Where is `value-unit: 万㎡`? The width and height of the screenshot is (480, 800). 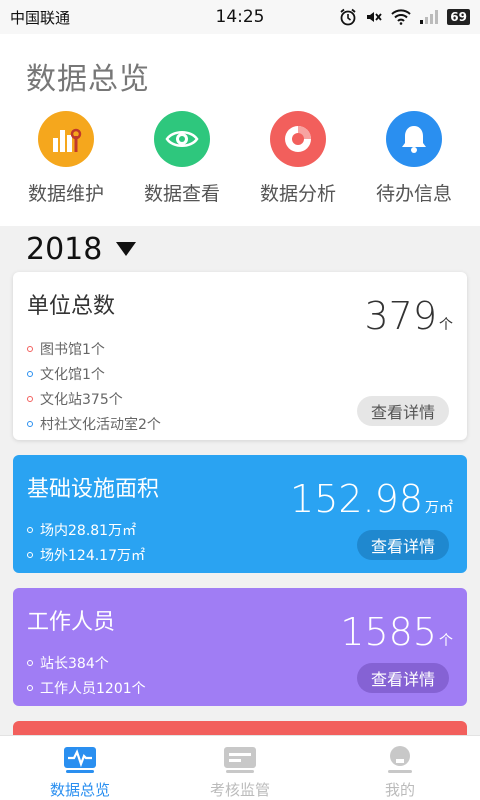
value-unit: 万㎡ is located at coordinates (439, 508).